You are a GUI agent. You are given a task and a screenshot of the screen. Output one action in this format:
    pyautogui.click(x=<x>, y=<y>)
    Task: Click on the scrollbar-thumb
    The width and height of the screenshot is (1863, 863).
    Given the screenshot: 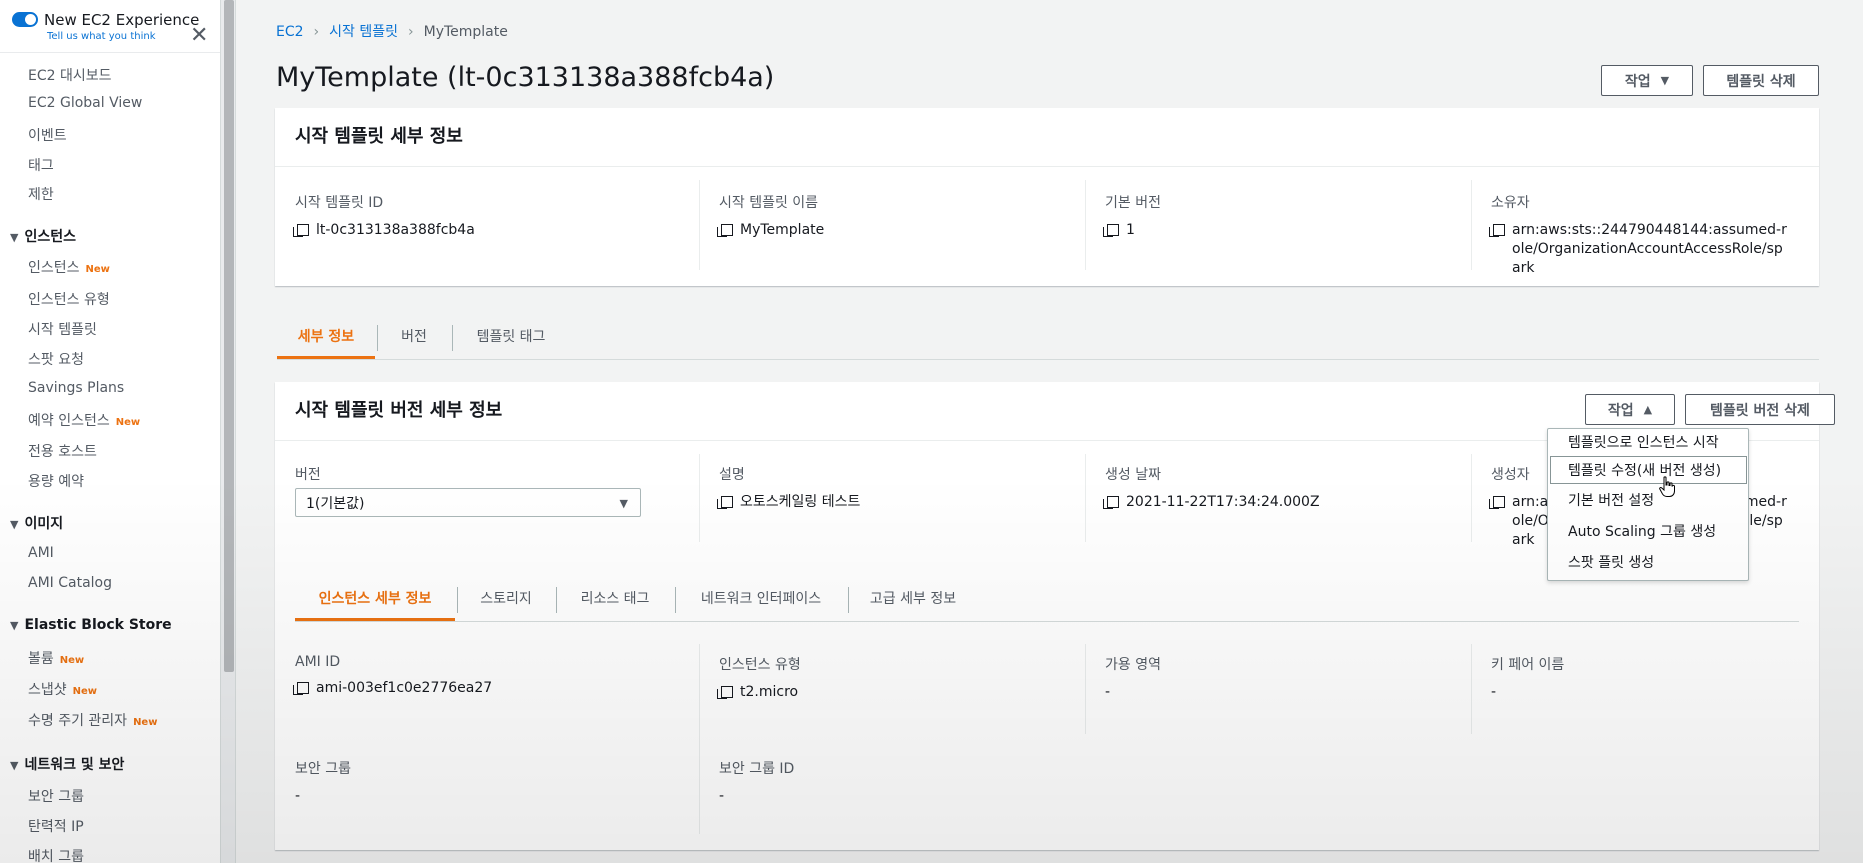 What is the action you would take?
    pyautogui.click(x=229, y=336)
    